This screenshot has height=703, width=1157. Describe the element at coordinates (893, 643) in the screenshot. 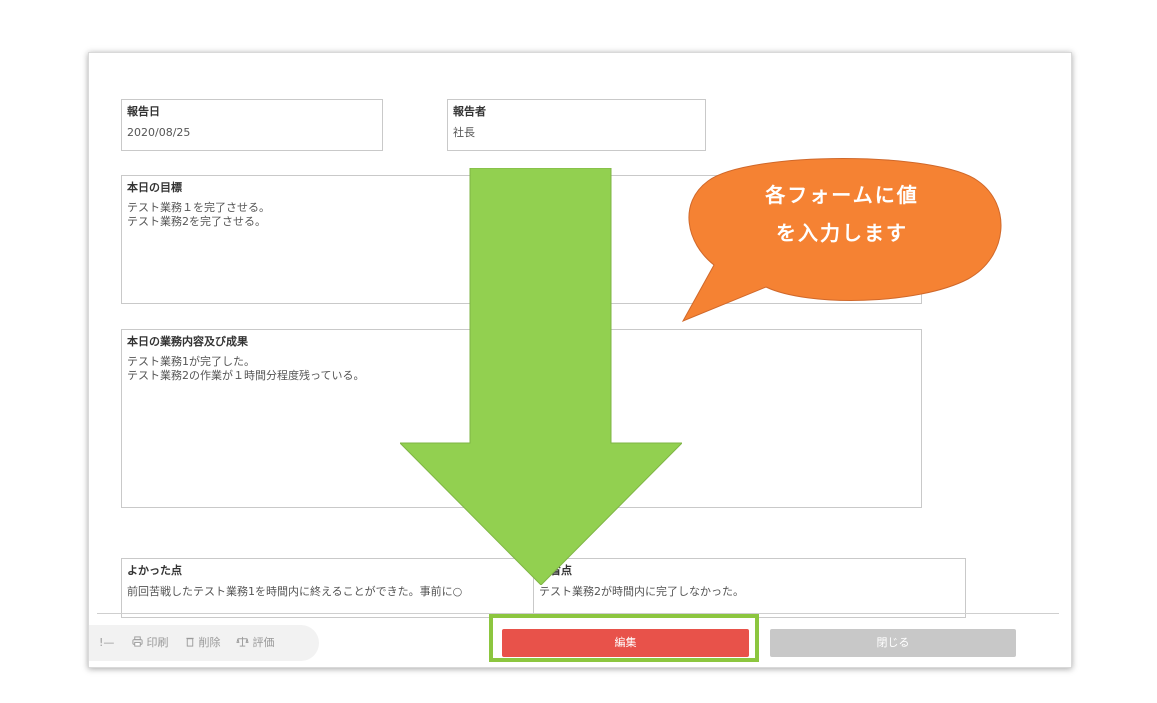

I see `close-button: 閉じる` at that location.